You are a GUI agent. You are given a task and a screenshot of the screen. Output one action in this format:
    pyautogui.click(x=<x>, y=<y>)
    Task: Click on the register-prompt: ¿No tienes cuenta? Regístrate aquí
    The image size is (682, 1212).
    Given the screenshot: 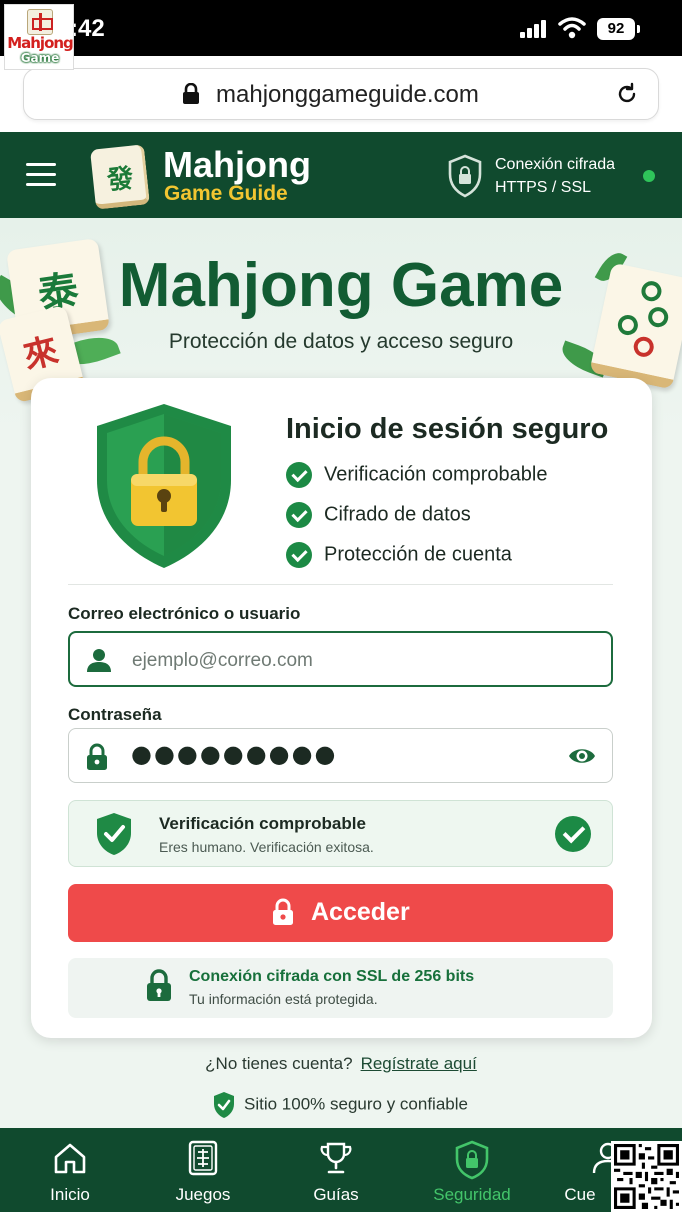 What is the action you would take?
    pyautogui.click(x=341, y=1064)
    